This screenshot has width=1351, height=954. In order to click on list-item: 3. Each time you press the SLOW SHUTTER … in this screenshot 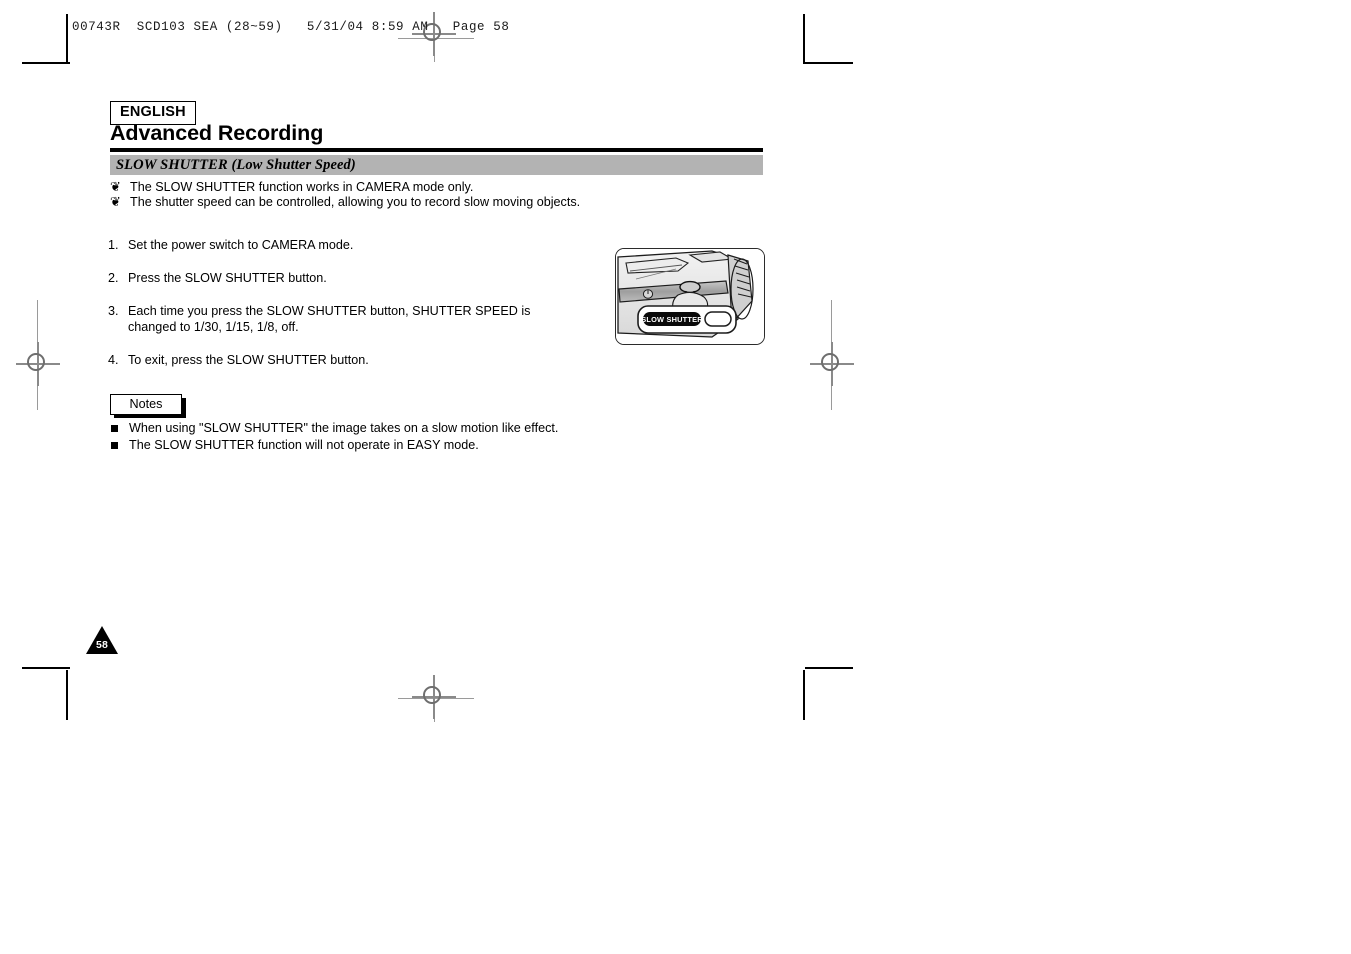, I will do `click(338, 319)`.